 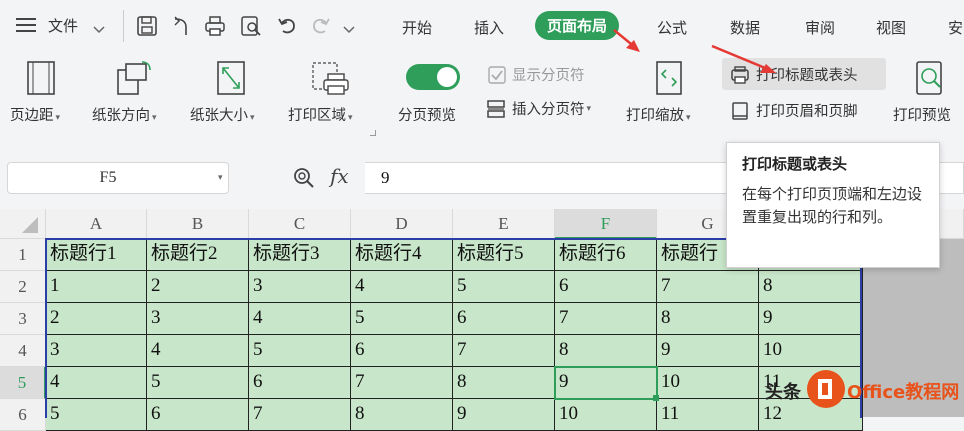 I want to click on cell-6-3: 7, so click(x=300, y=415).